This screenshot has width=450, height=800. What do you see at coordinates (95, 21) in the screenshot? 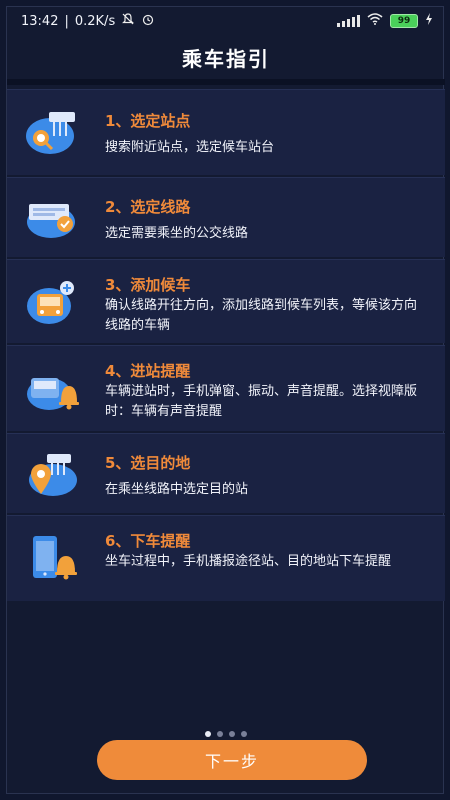
I see `network-speed: 0.2K/s` at bounding box center [95, 21].